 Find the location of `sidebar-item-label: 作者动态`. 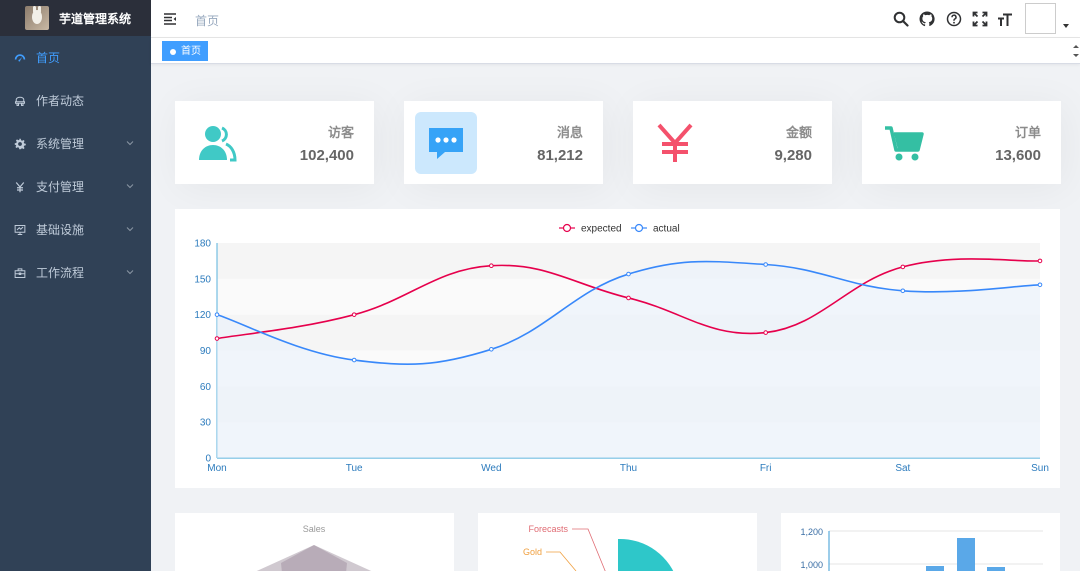

sidebar-item-label: 作者动态 is located at coordinates (60, 101).